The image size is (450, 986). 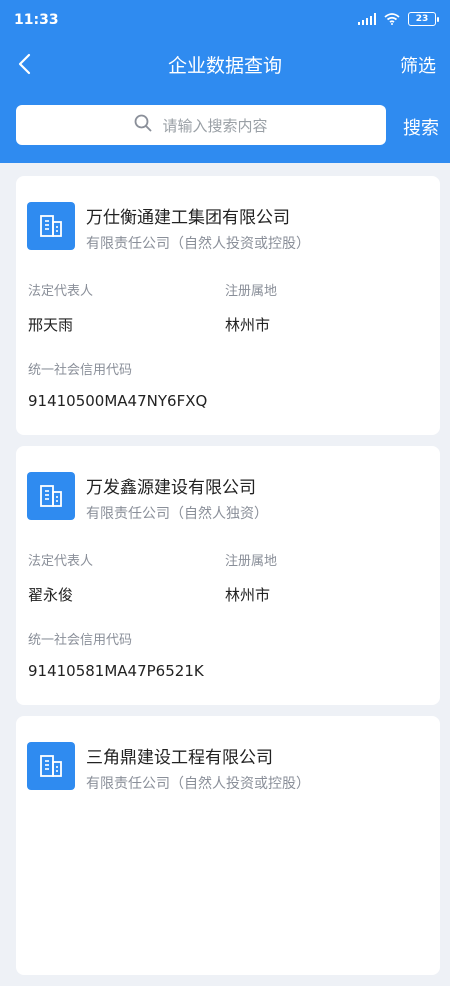 I want to click on company-type: 有限责任公司（自然人独资）, so click(x=177, y=514).